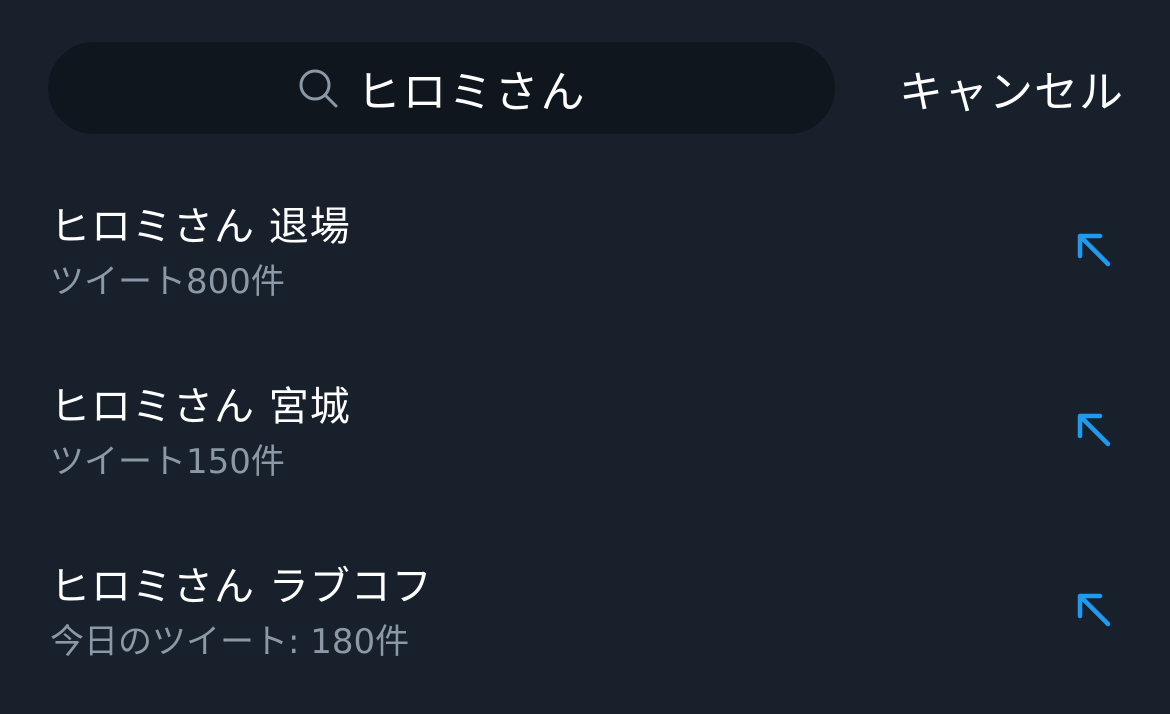  I want to click on suggestion-tweet-count: ツイート150件, so click(167, 462).